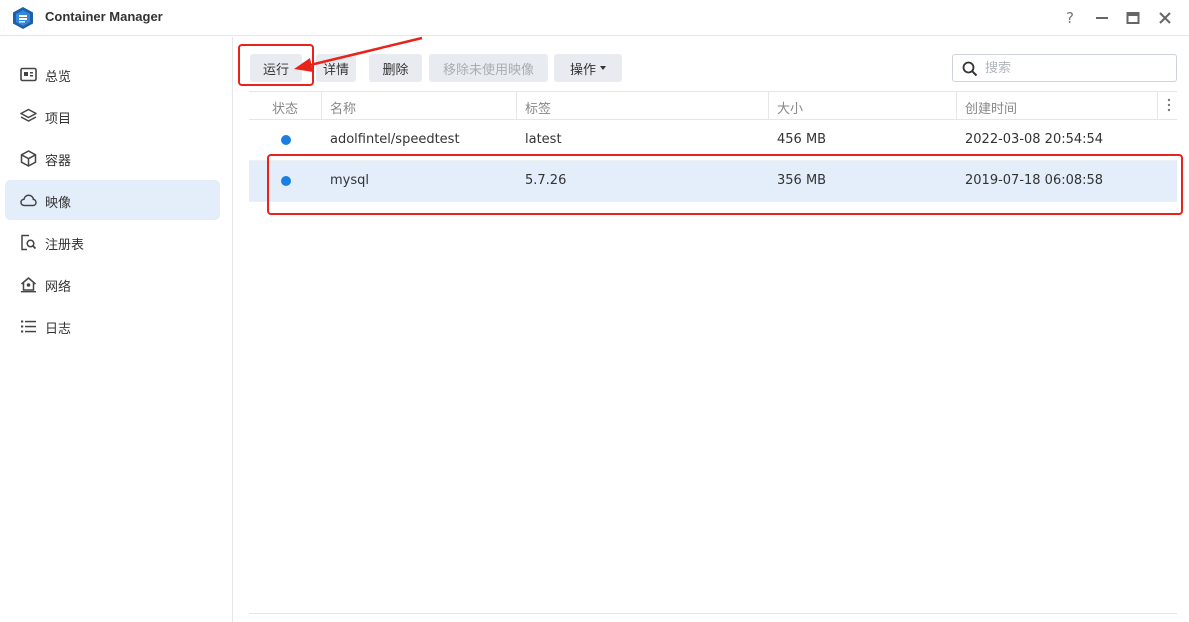 The width and height of the screenshot is (1189, 622). Describe the element at coordinates (285, 107) in the screenshot. I see `column-header-status: 状态` at that location.